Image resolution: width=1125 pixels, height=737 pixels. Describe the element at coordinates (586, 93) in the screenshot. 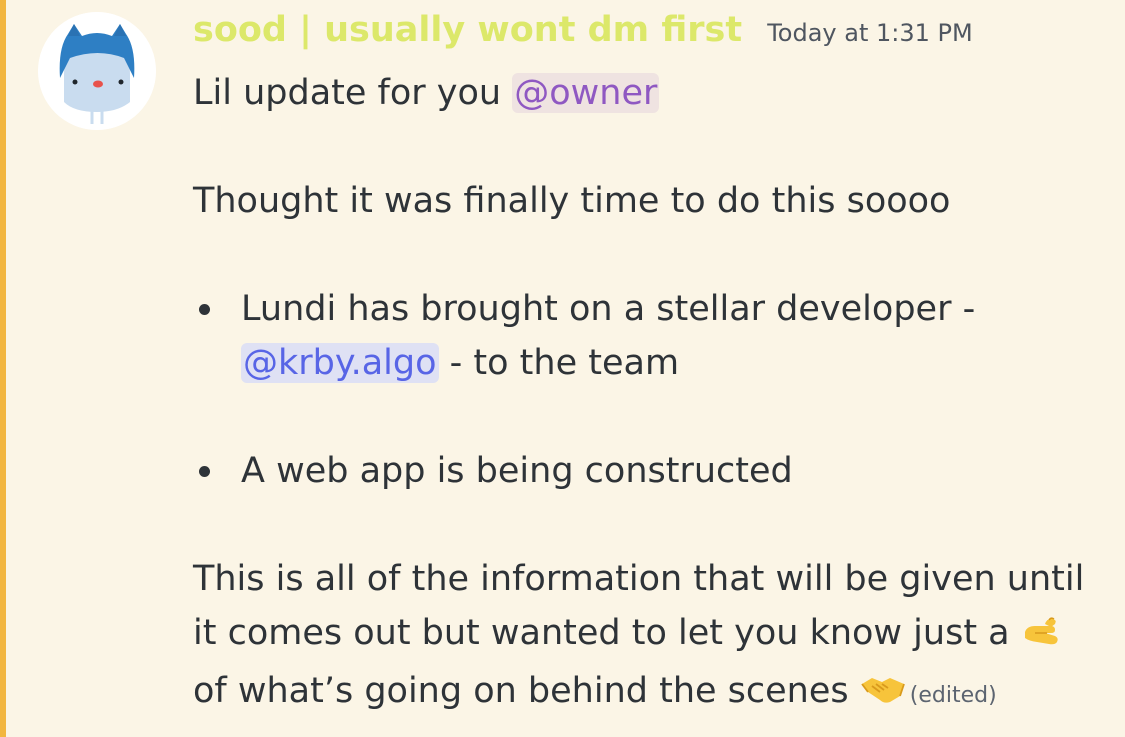

I see `role-mention: @owner` at that location.